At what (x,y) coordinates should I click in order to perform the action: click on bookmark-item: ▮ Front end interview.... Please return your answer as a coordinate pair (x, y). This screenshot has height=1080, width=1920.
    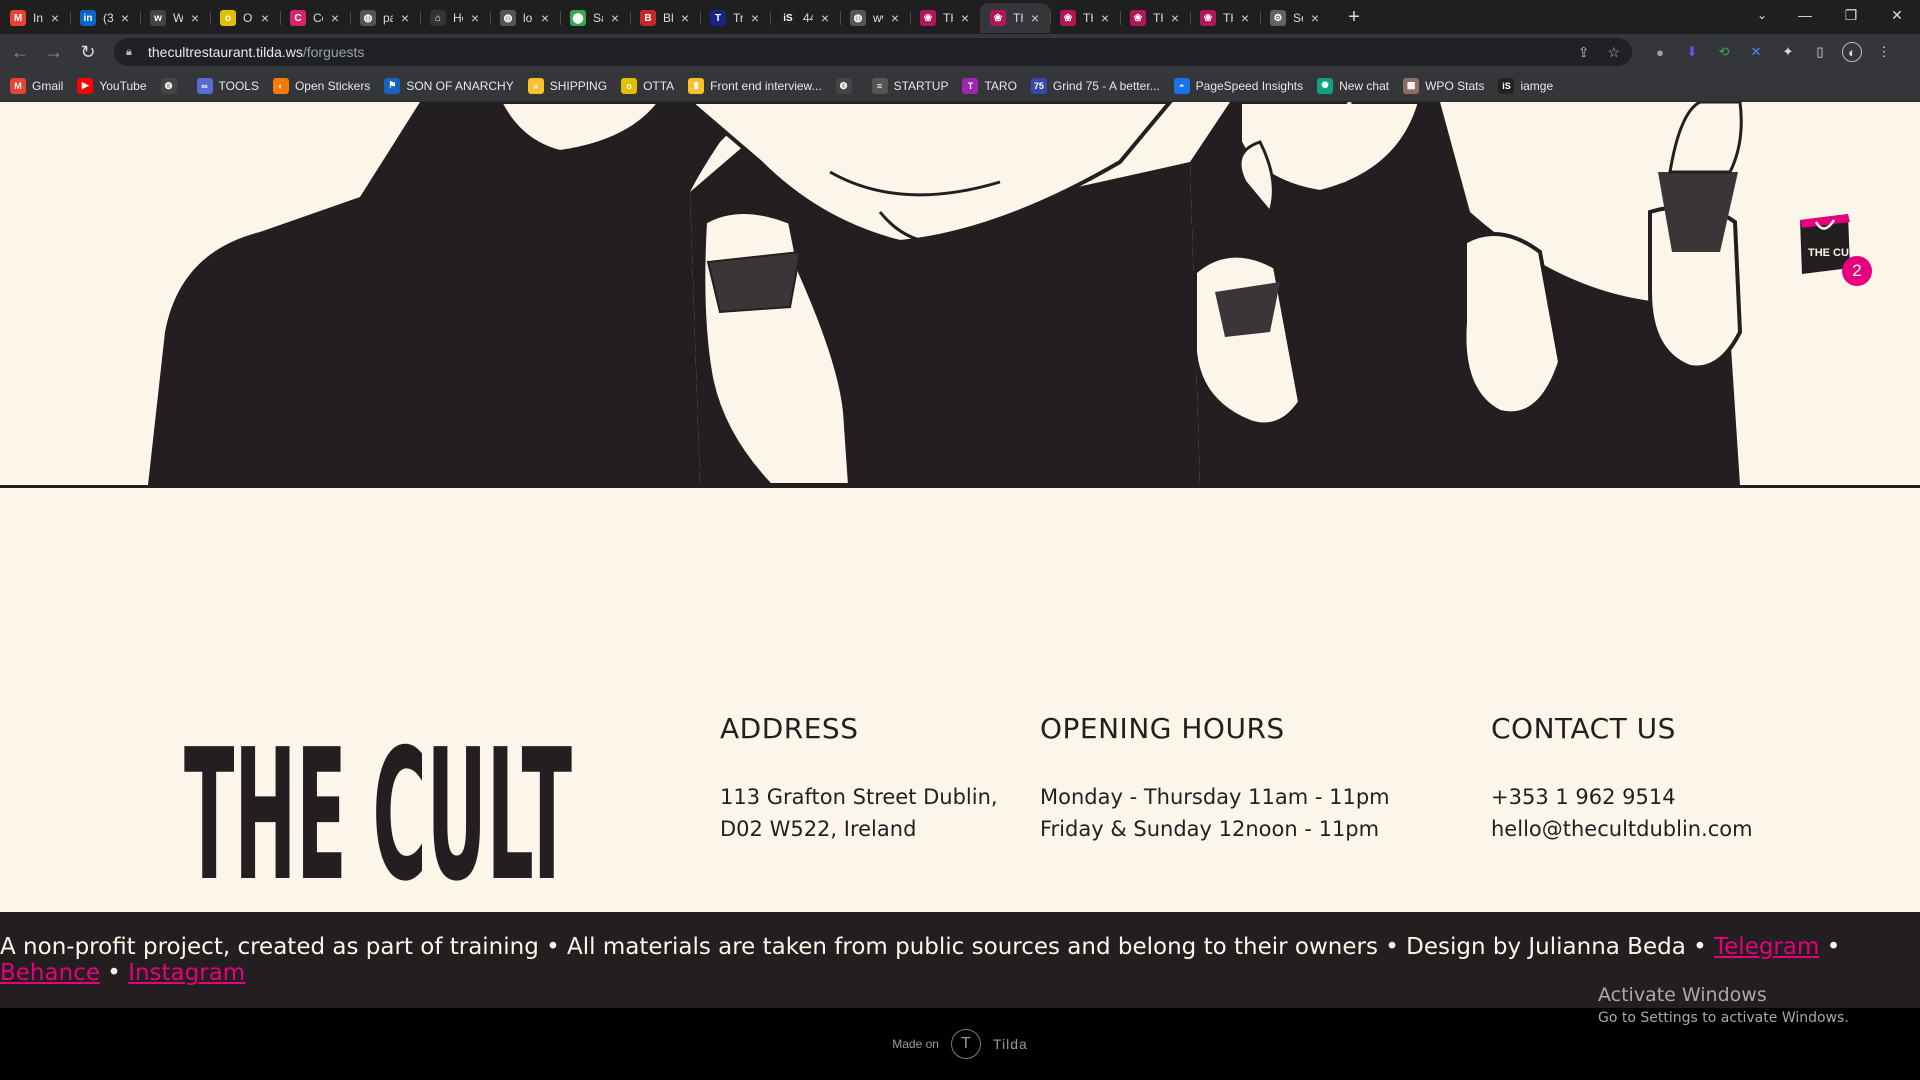
    Looking at the image, I should click on (755, 85).